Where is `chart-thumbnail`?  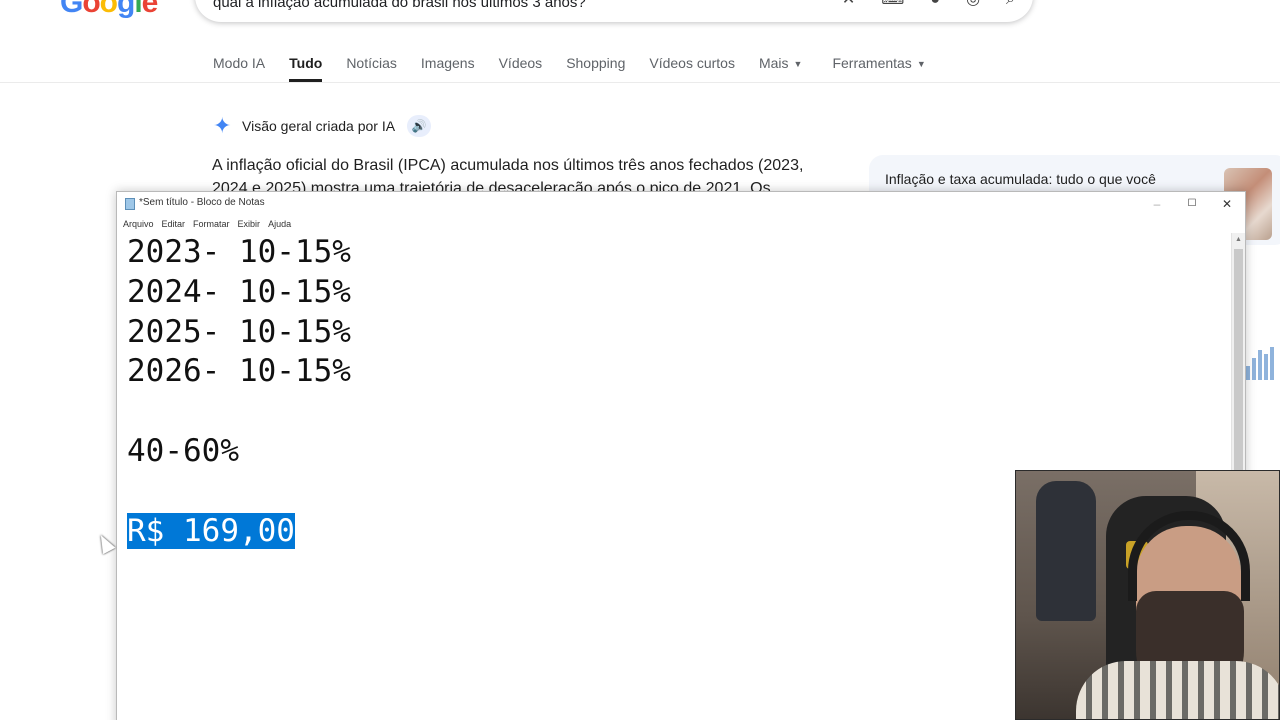 chart-thumbnail is located at coordinates (1260, 363).